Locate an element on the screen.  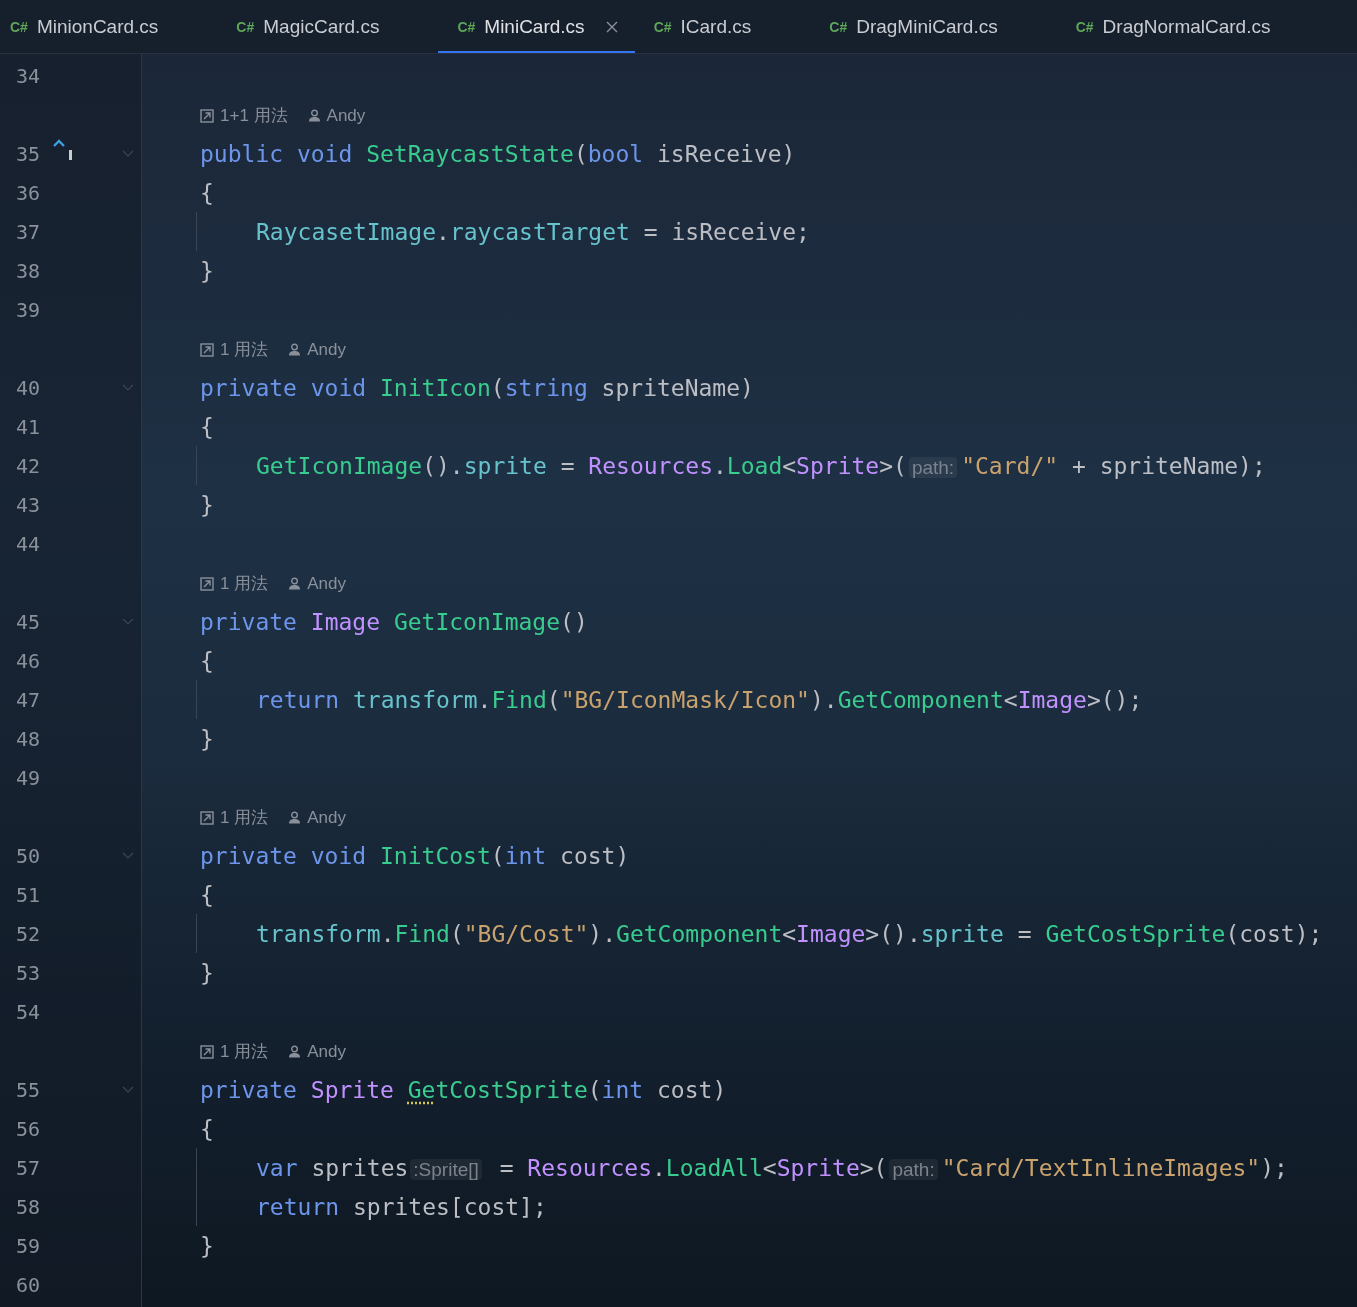
line-number: 48 is located at coordinates (29, 738).